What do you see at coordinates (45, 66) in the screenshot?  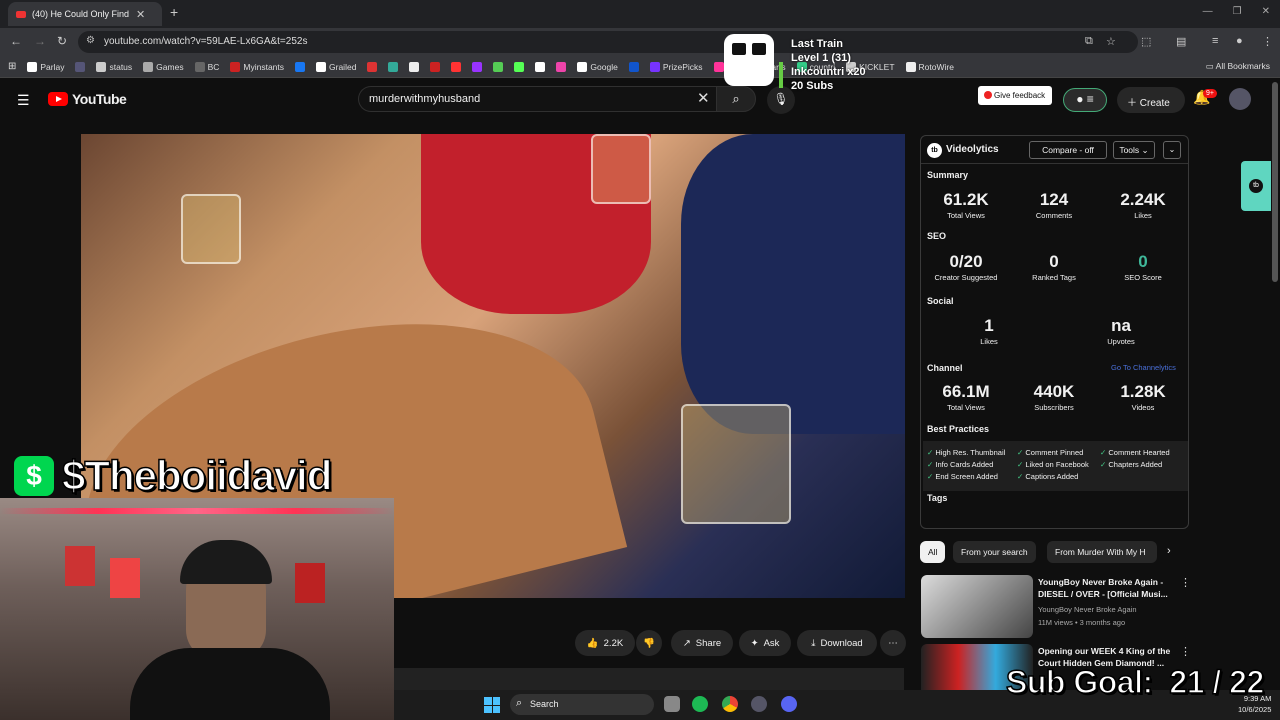 I see `bookmark-item: Parlay` at bounding box center [45, 66].